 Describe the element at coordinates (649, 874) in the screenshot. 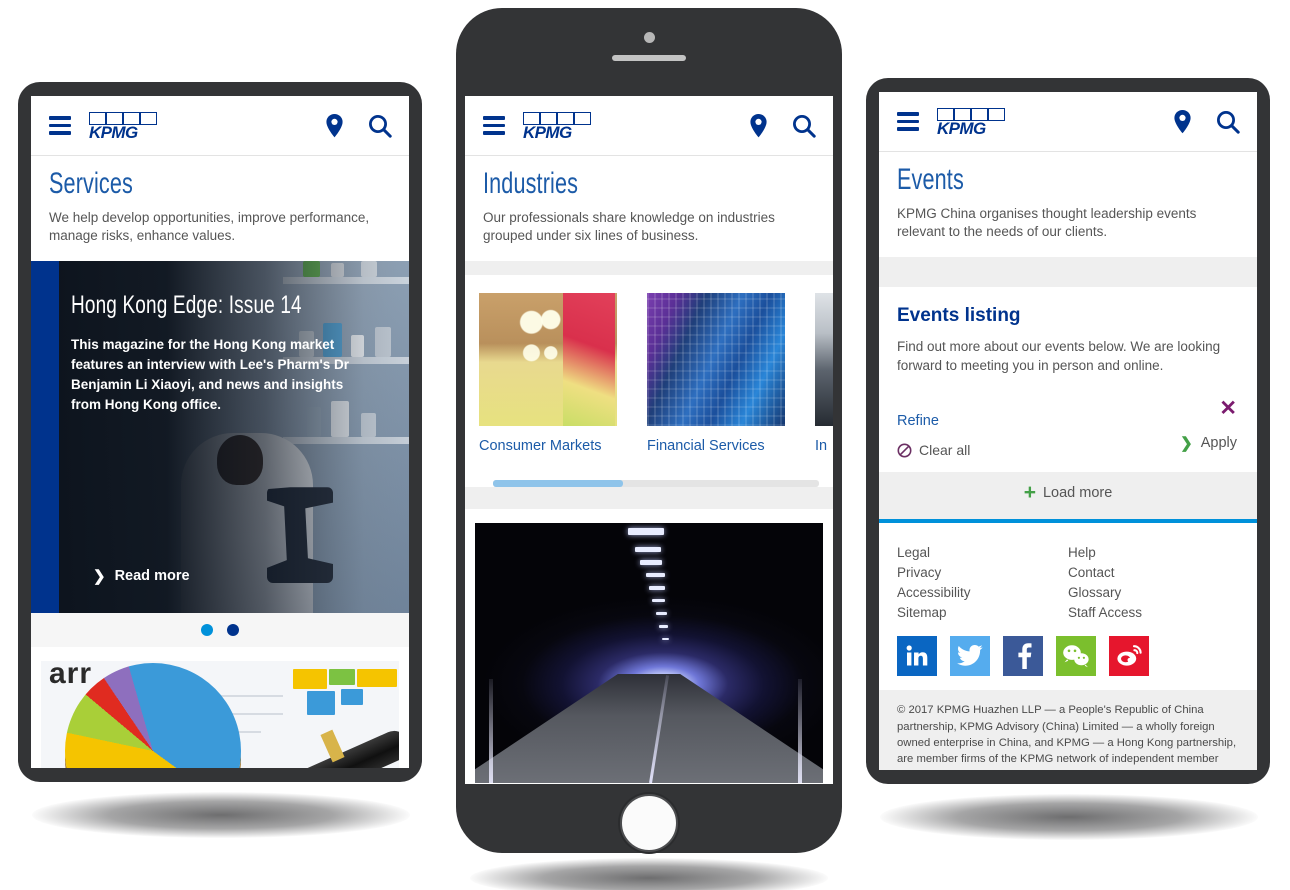

I see `phone-shadow` at that location.